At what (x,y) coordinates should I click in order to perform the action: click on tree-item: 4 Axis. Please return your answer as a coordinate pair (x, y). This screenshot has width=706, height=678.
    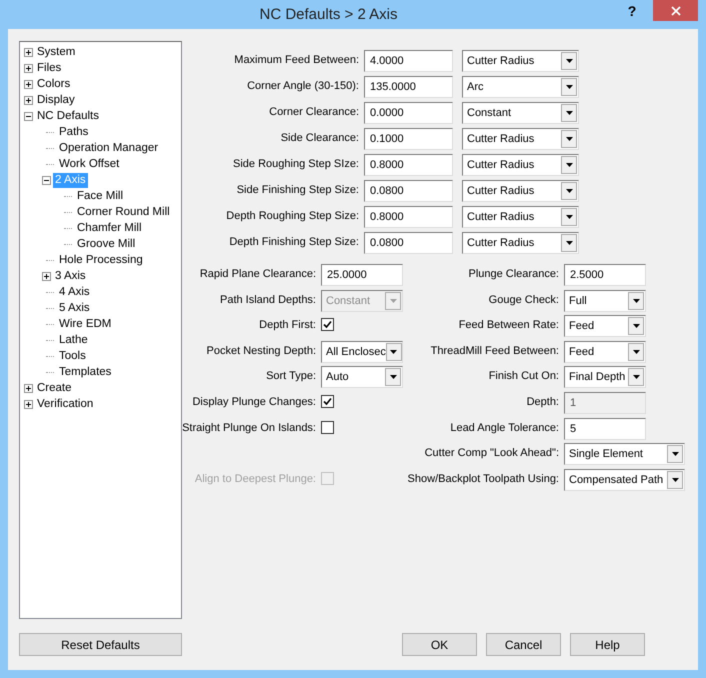
    Looking at the image, I should click on (74, 292).